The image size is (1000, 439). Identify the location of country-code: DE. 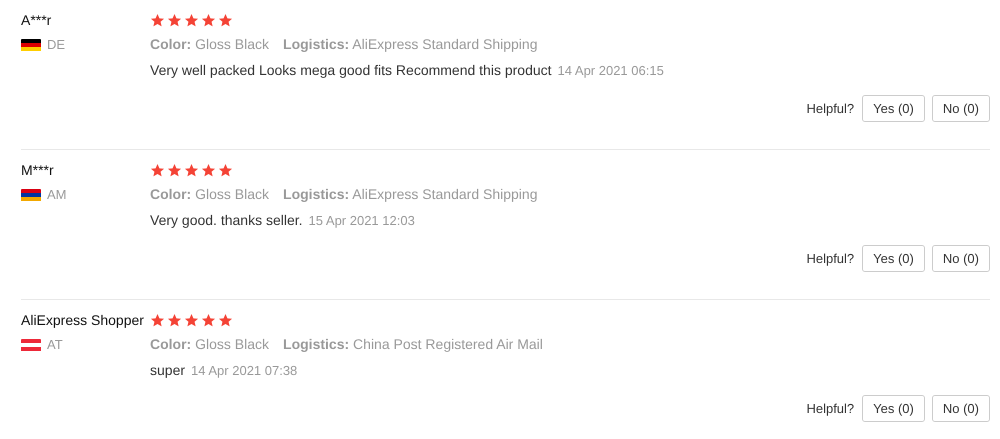
(56, 45).